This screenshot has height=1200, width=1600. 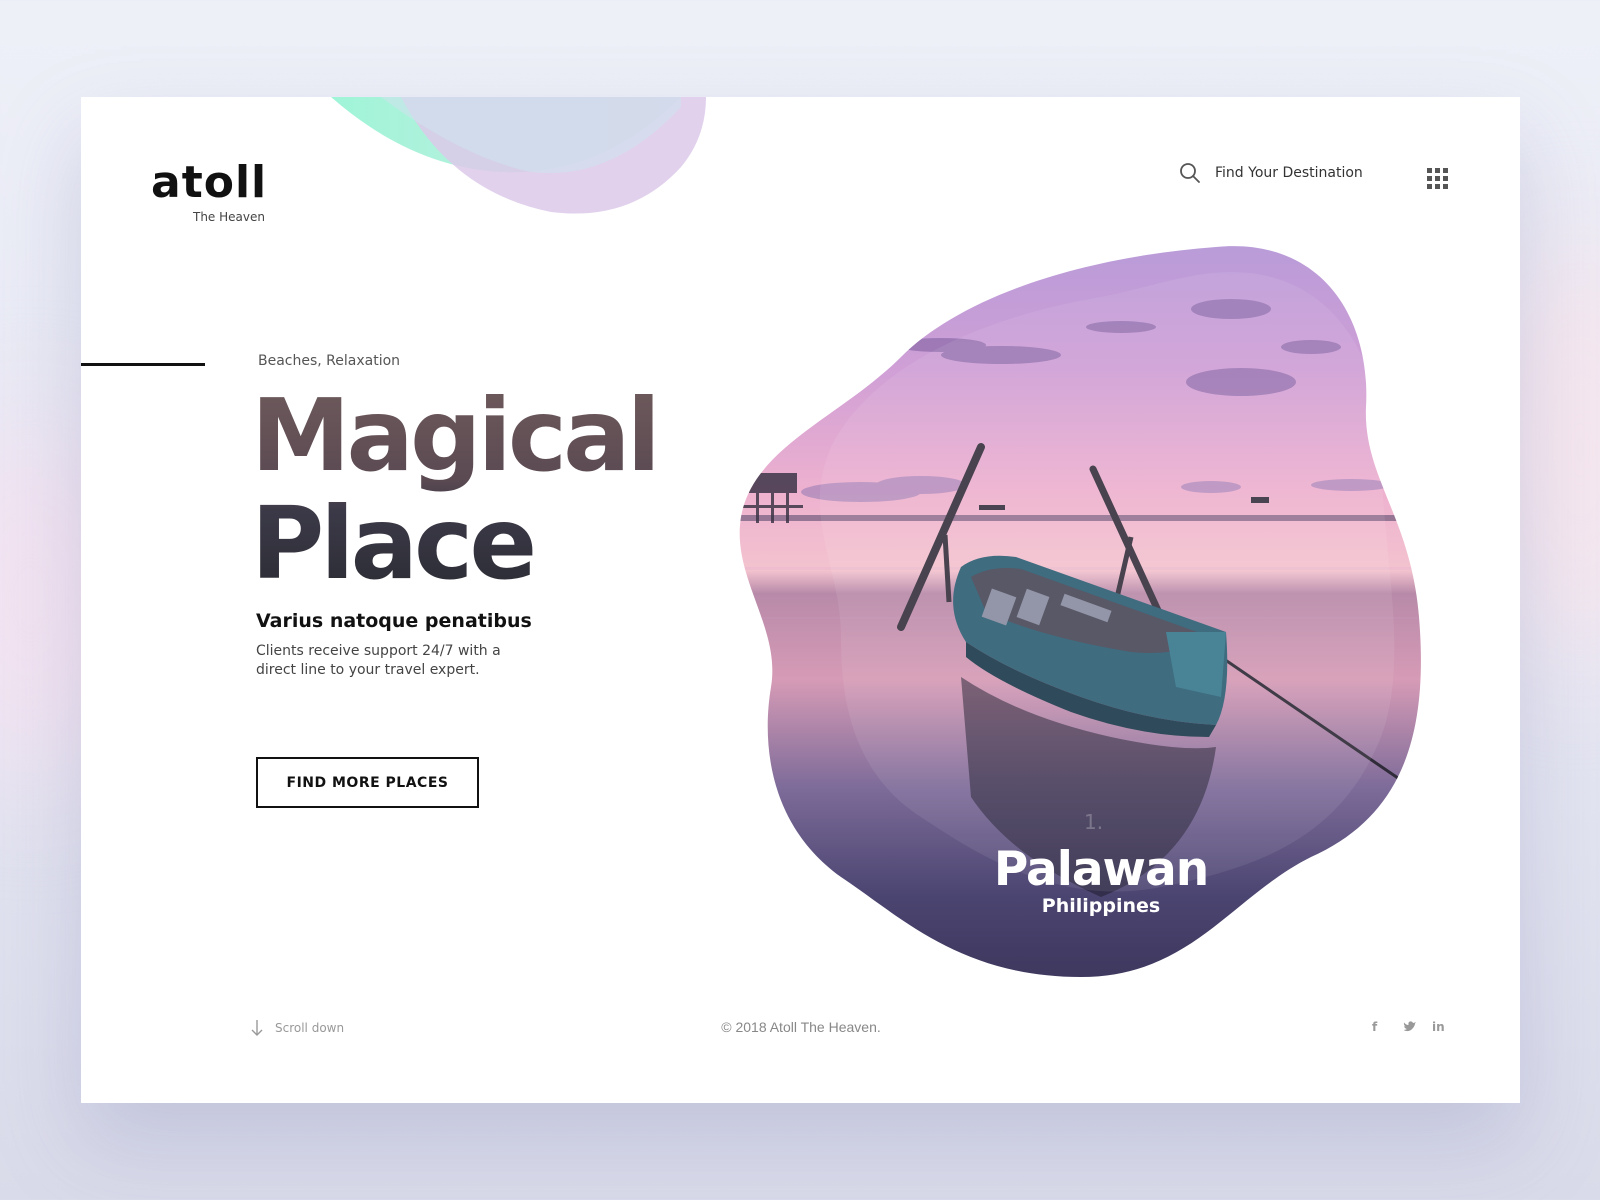 I want to click on scroll-down-label: Scroll down, so click(x=310, y=1028).